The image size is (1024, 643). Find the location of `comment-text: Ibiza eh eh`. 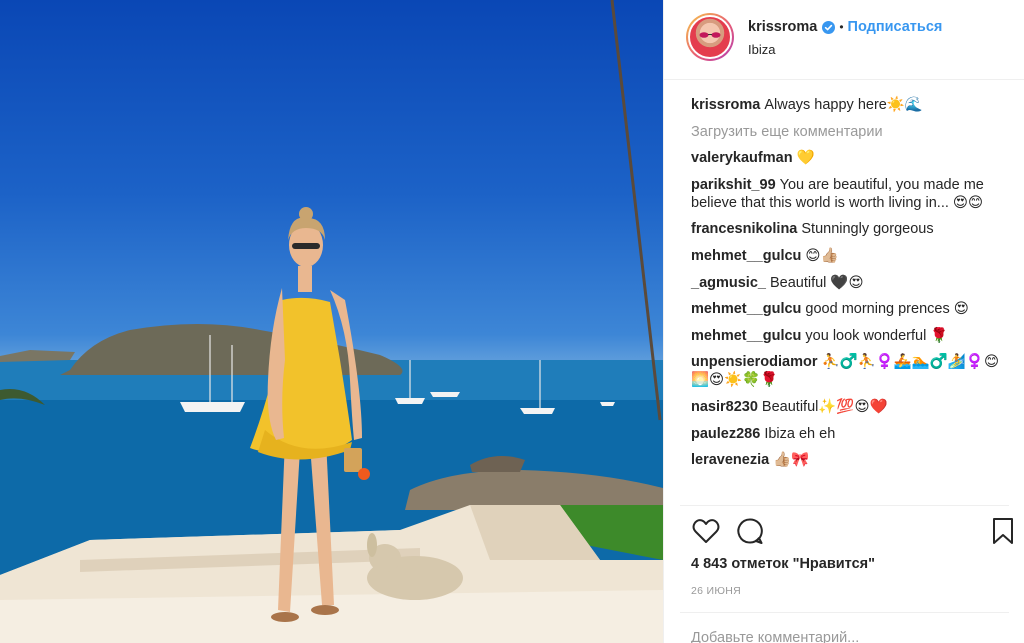

comment-text: Ibiza eh eh is located at coordinates (800, 433).